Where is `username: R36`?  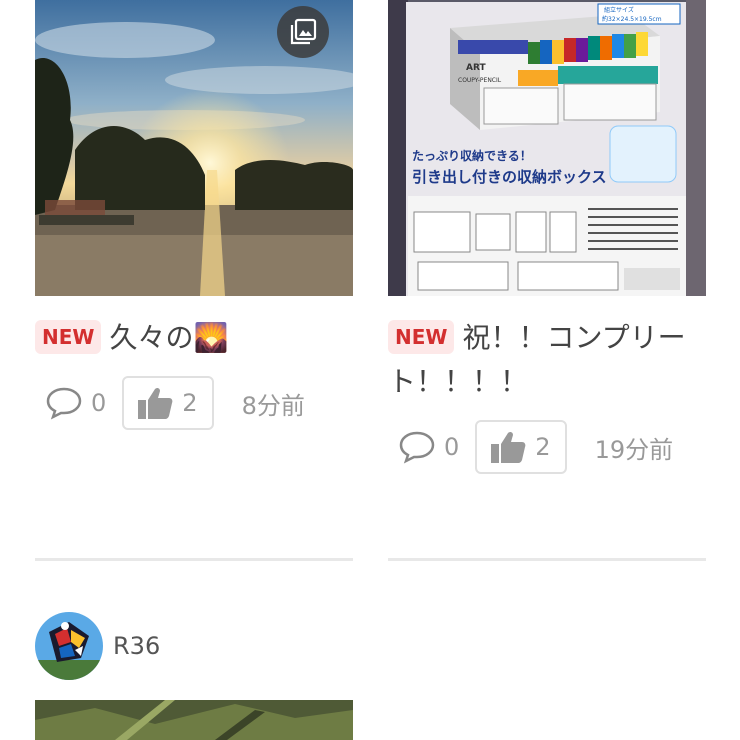
username: R36 is located at coordinates (136, 646).